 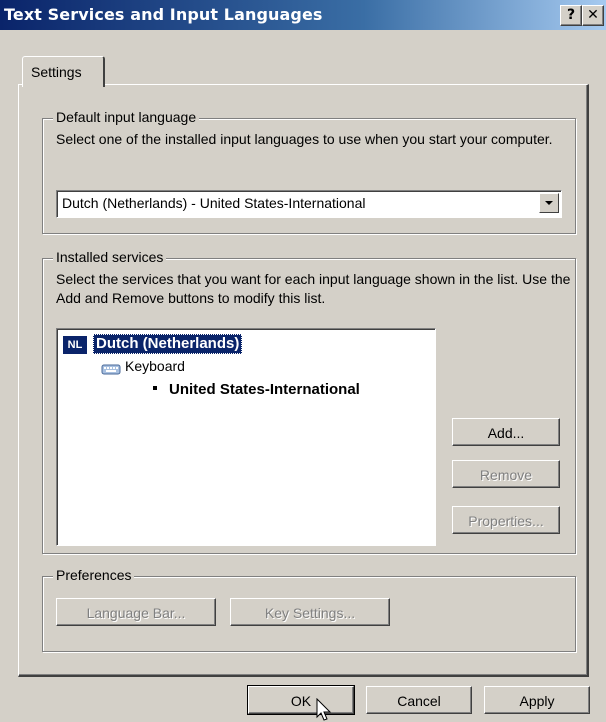 What do you see at coordinates (301, 700) in the screenshot?
I see `ok-button: OK` at bounding box center [301, 700].